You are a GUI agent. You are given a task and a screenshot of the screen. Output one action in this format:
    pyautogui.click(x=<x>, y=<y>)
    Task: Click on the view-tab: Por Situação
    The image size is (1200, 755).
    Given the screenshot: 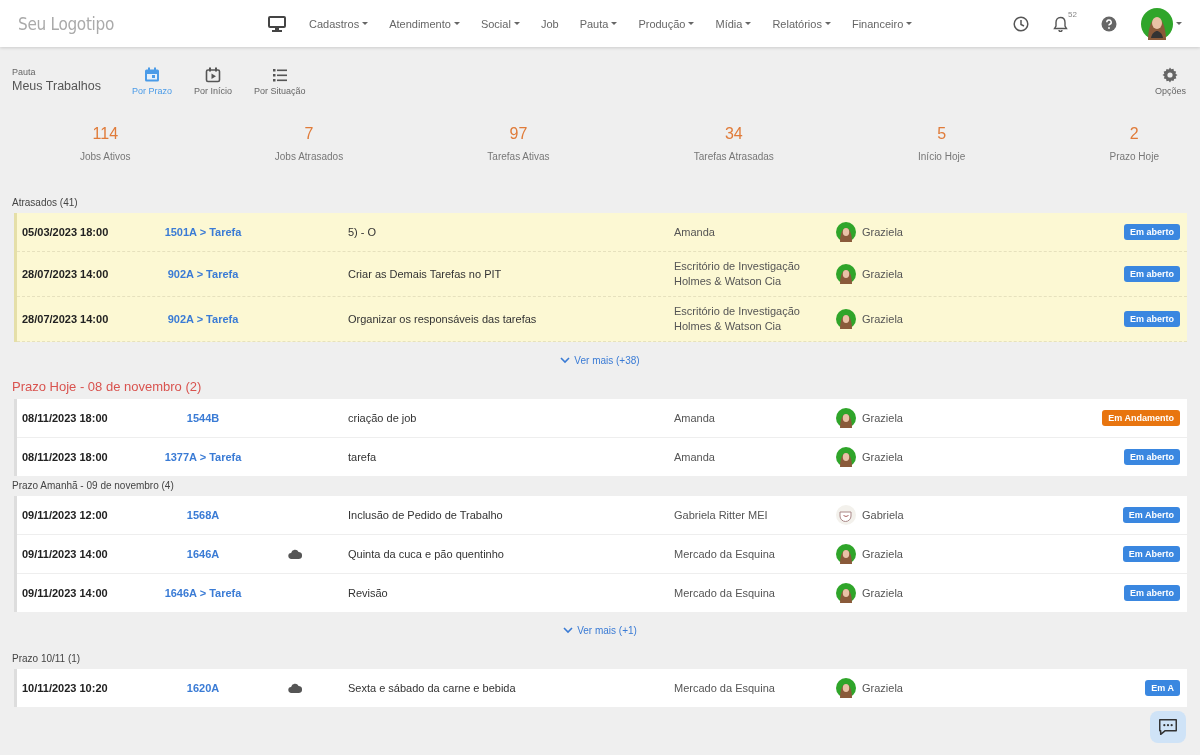 What is the action you would take?
    pyautogui.click(x=280, y=81)
    